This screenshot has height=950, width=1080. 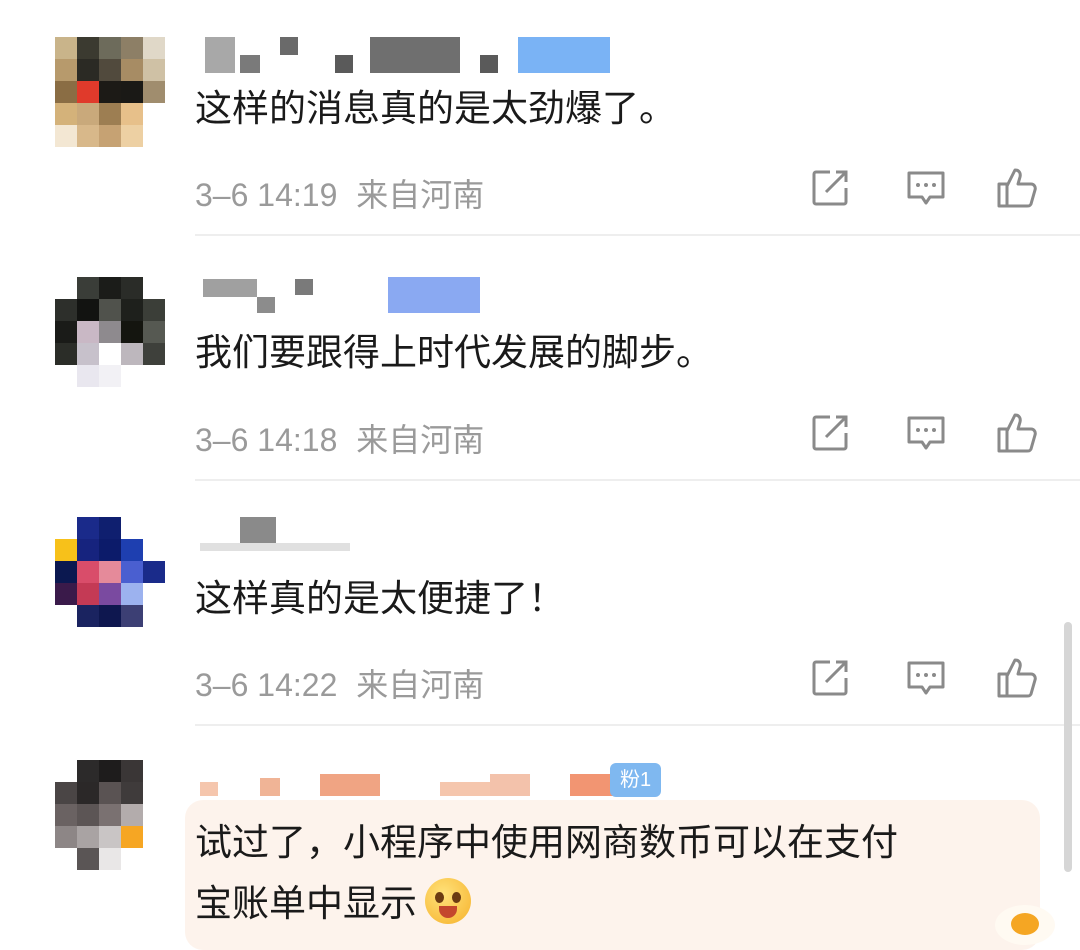 I want to click on comment-text-line1: 试过了，小程序中使用网商数币可以在支付, so click(x=546, y=842).